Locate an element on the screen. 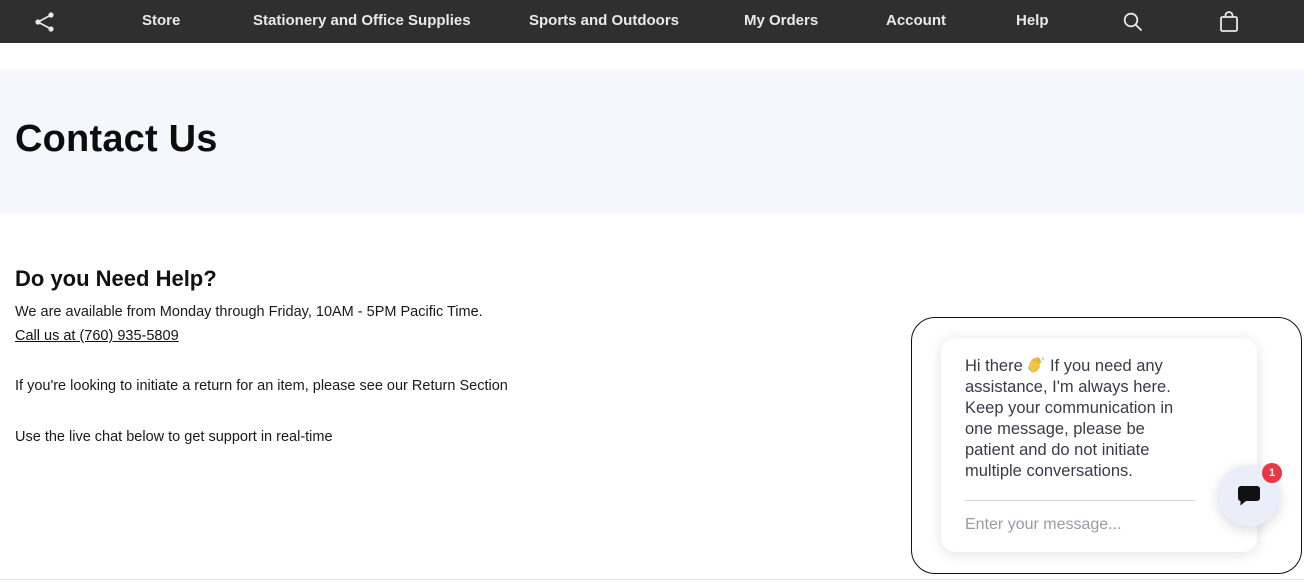 The width and height of the screenshot is (1304, 582). chat-divider is located at coordinates (1080, 500).